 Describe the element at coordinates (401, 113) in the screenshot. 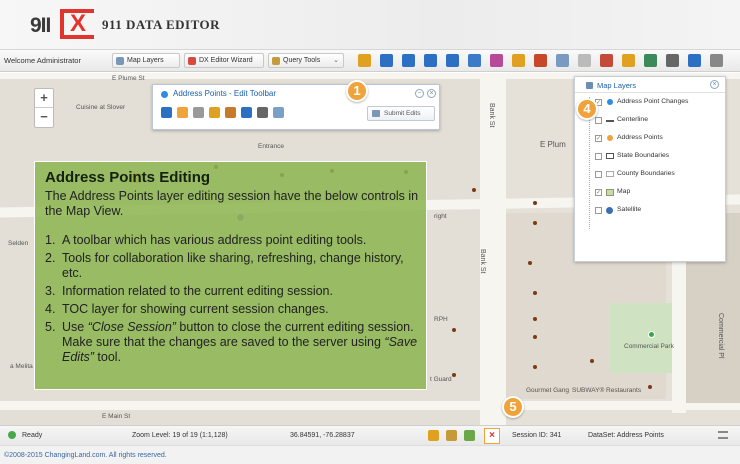

I see `submit-edits-button: Submit Edits` at that location.